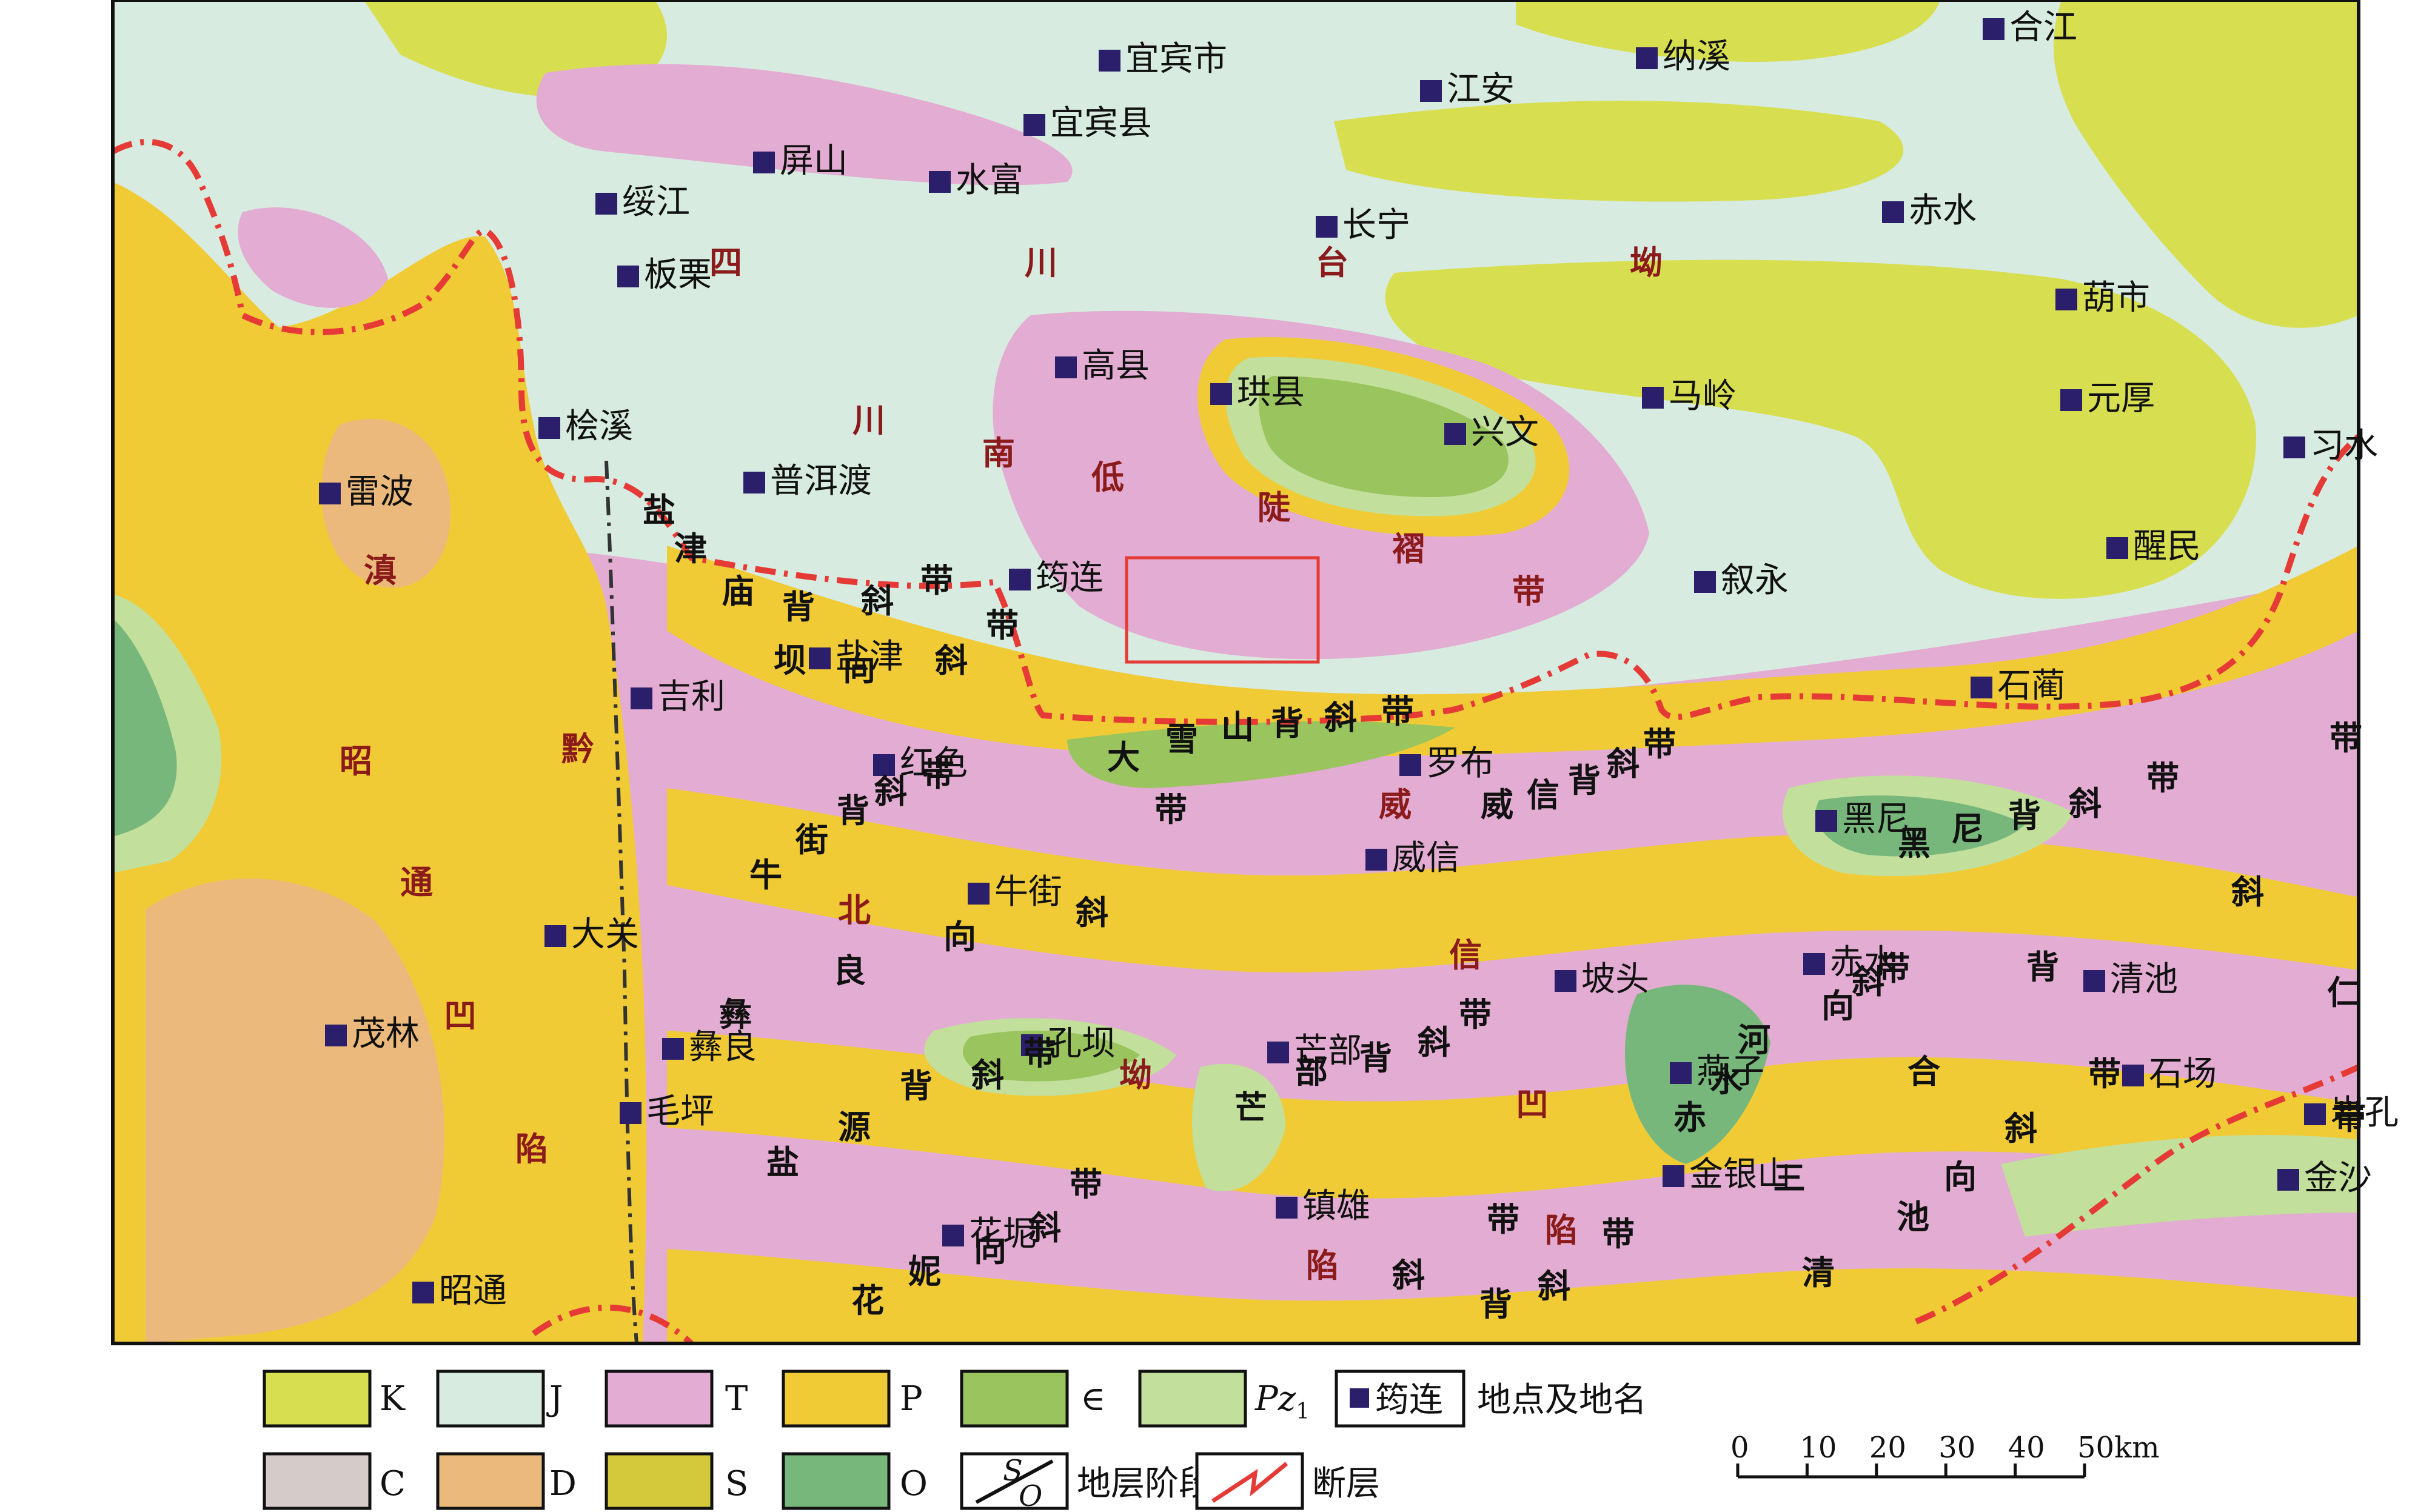  What do you see at coordinates (393, 1399) in the screenshot?
I see `legend-label-K: K` at bounding box center [393, 1399].